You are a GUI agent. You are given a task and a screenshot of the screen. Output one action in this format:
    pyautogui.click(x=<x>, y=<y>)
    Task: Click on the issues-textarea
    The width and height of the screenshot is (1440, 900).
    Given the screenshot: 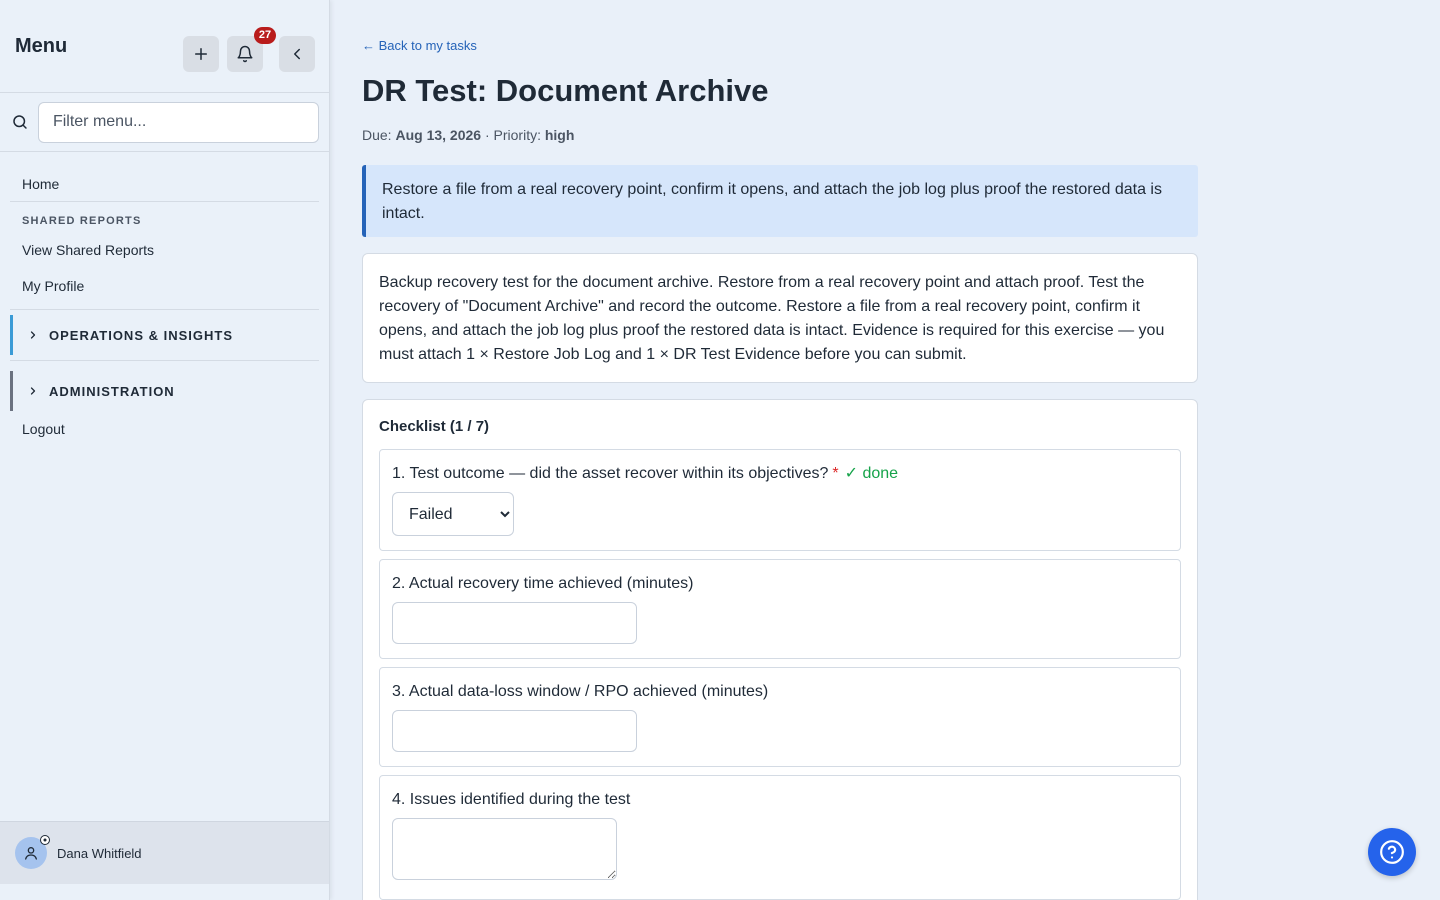 What is the action you would take?
    pyautogui.click(x=504, y=849)
    